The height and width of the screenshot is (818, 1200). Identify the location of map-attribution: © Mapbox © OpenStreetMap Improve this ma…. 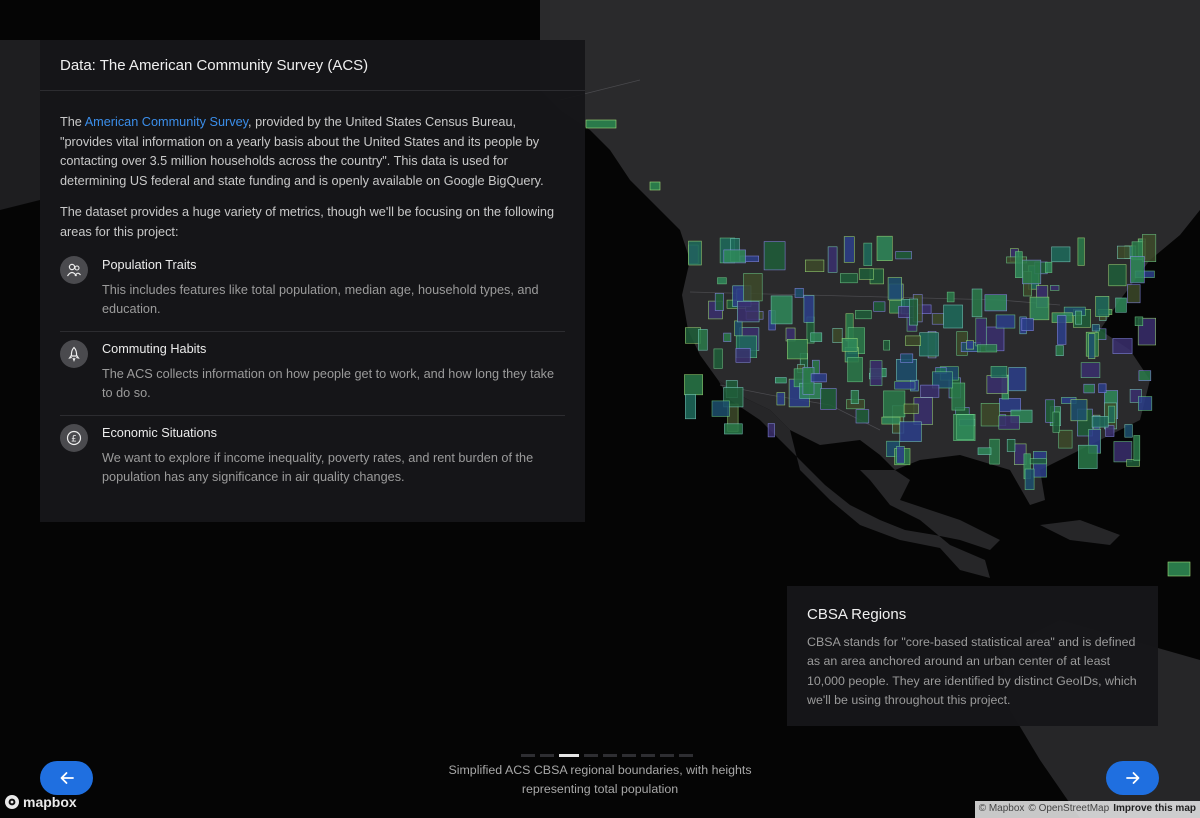
(1087, 809).